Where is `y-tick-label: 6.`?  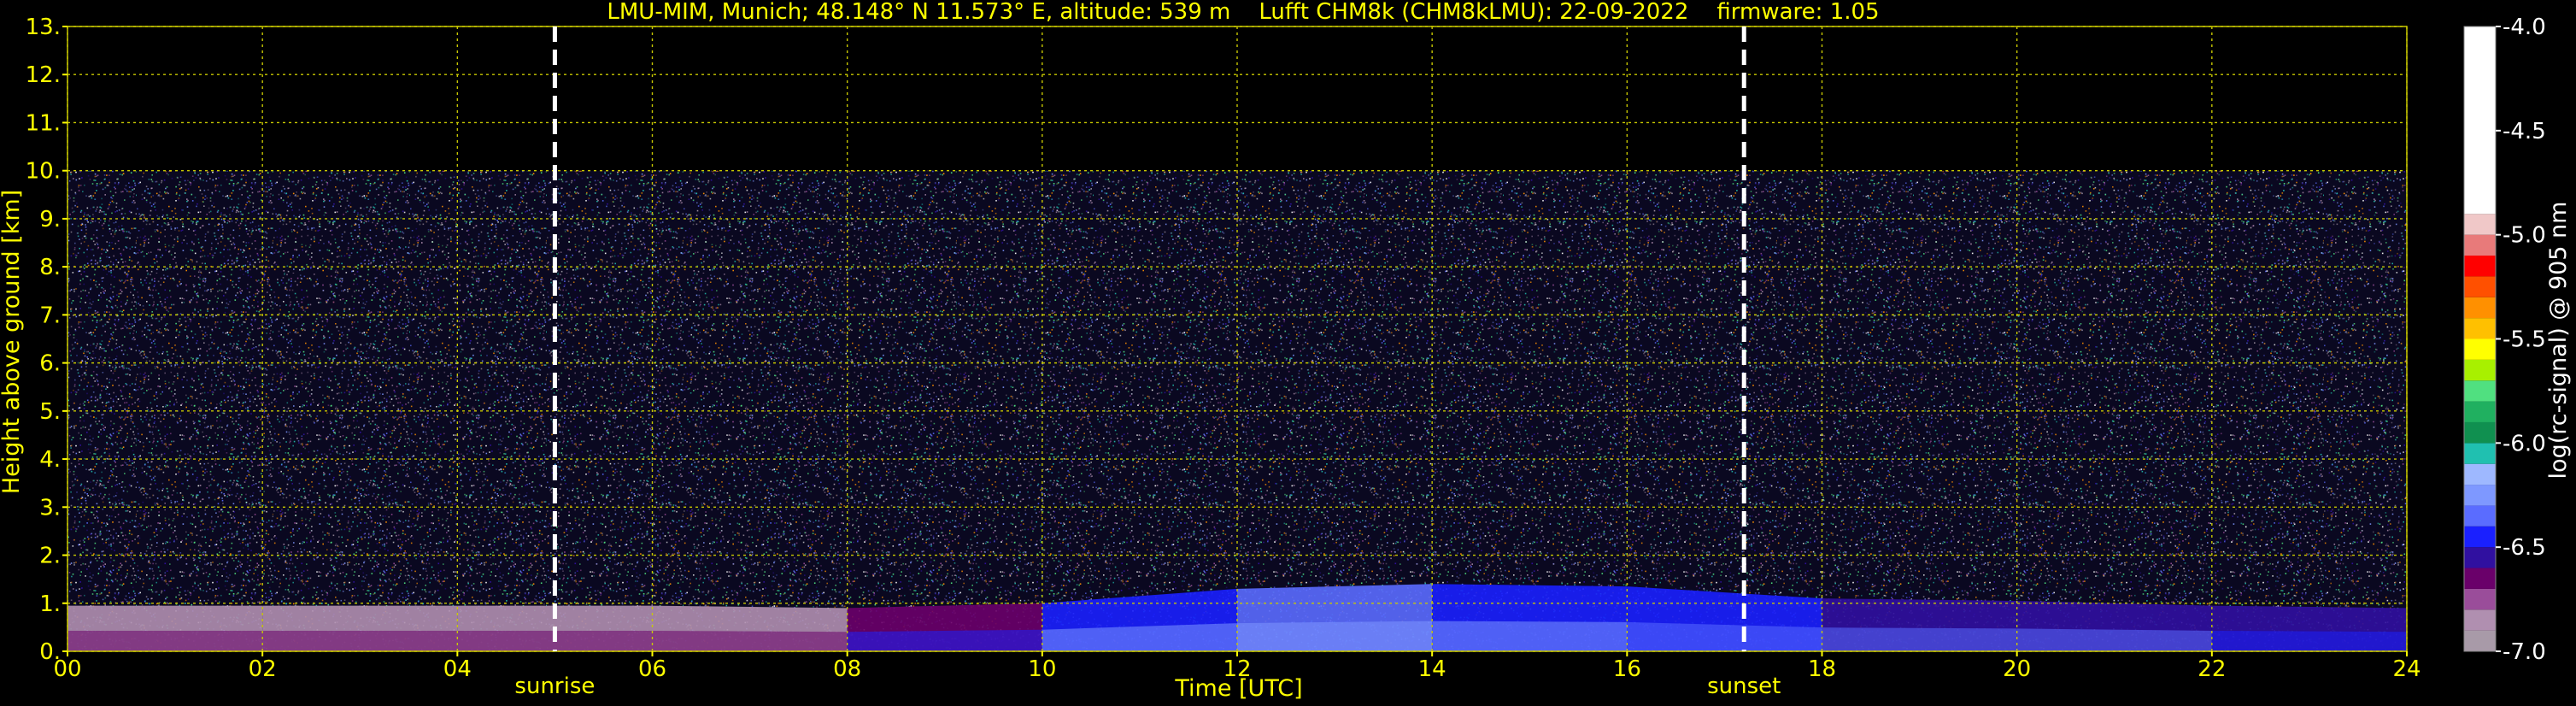
y-tick-label: 6. is located at coordinates (50, 364).